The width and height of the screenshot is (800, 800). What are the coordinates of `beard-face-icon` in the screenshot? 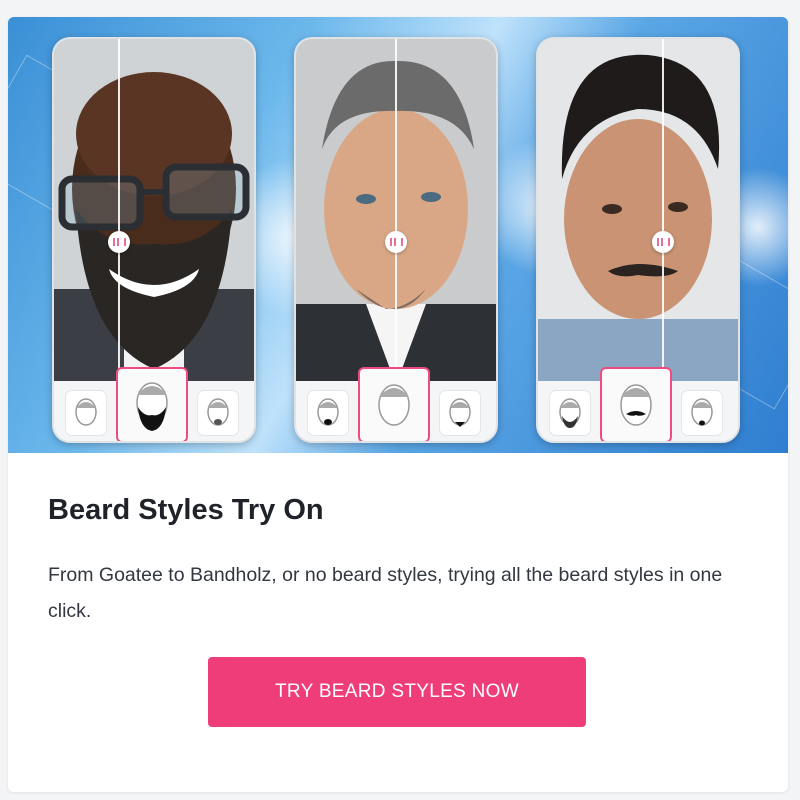 It's located at (570, 413).